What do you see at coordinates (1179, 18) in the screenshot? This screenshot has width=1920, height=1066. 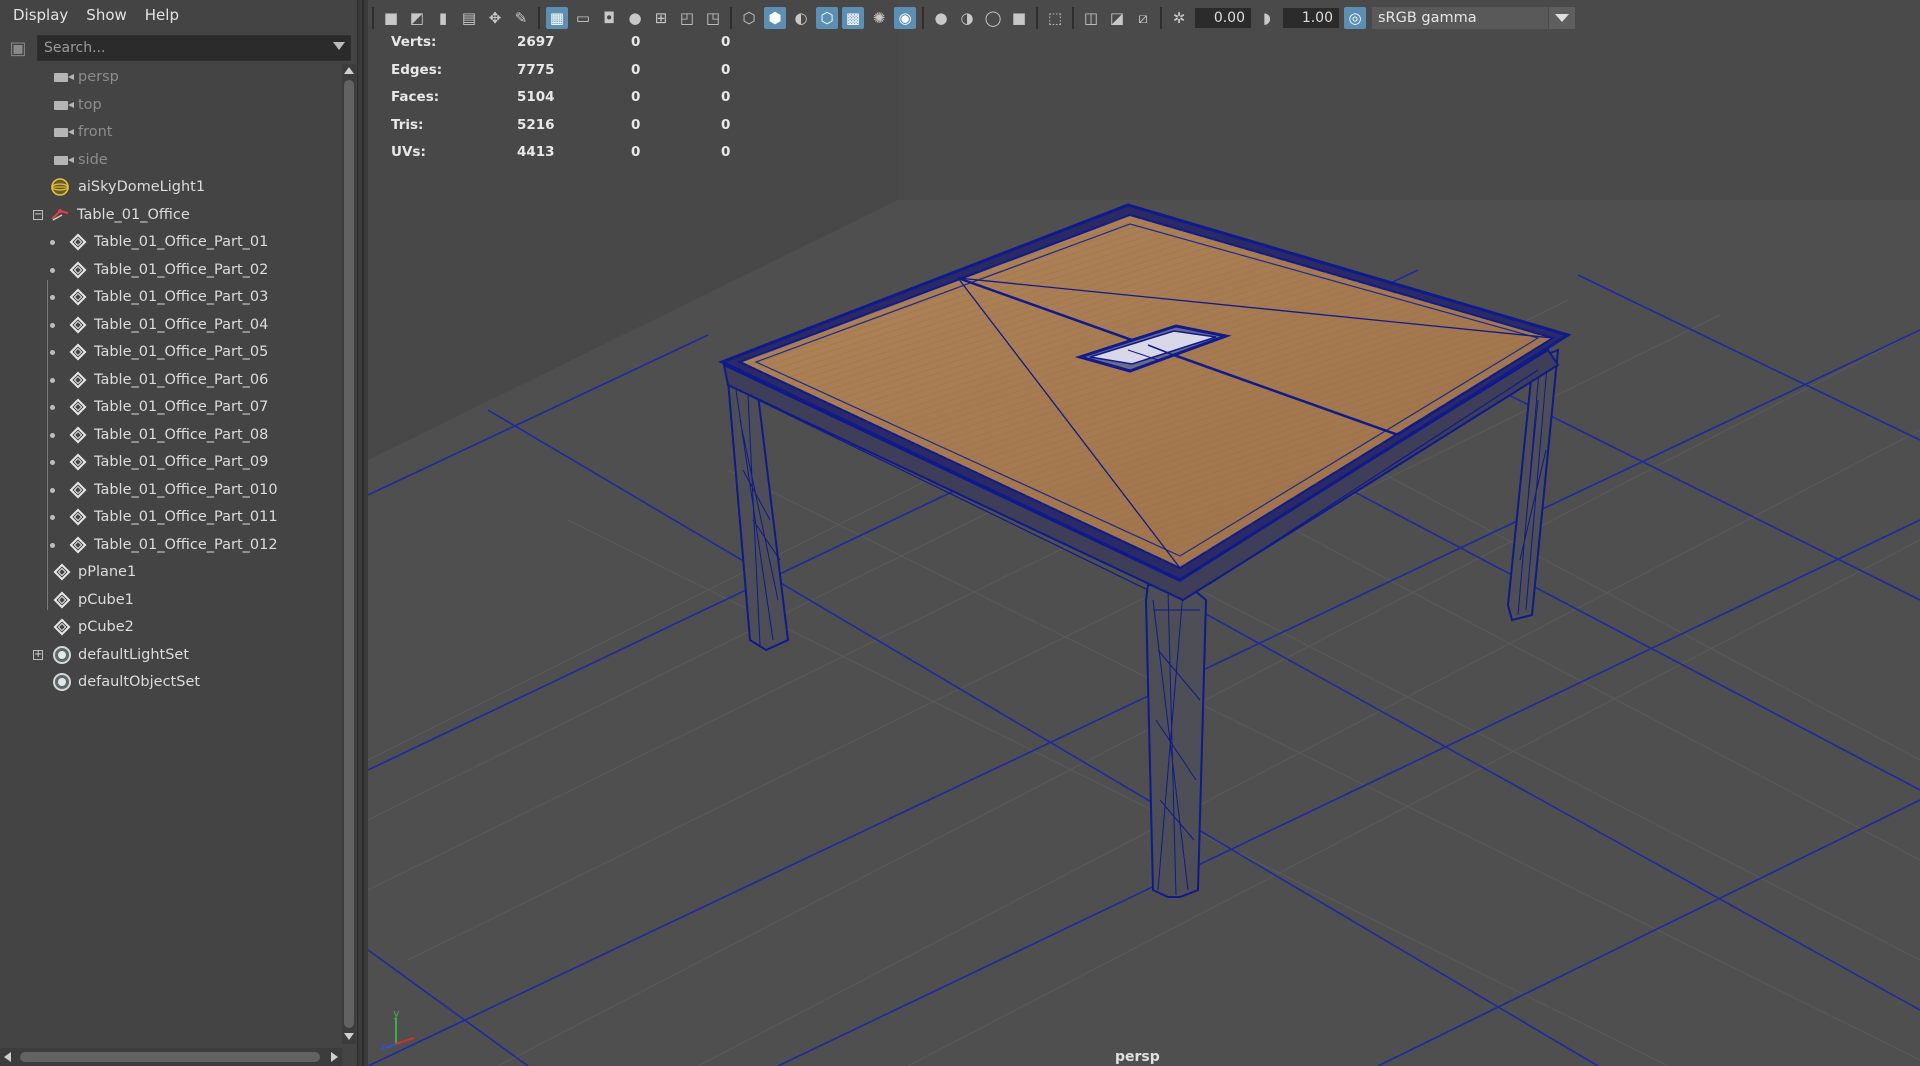 I see `exposure-icon: ✲` at bounding box center [1179, 18].